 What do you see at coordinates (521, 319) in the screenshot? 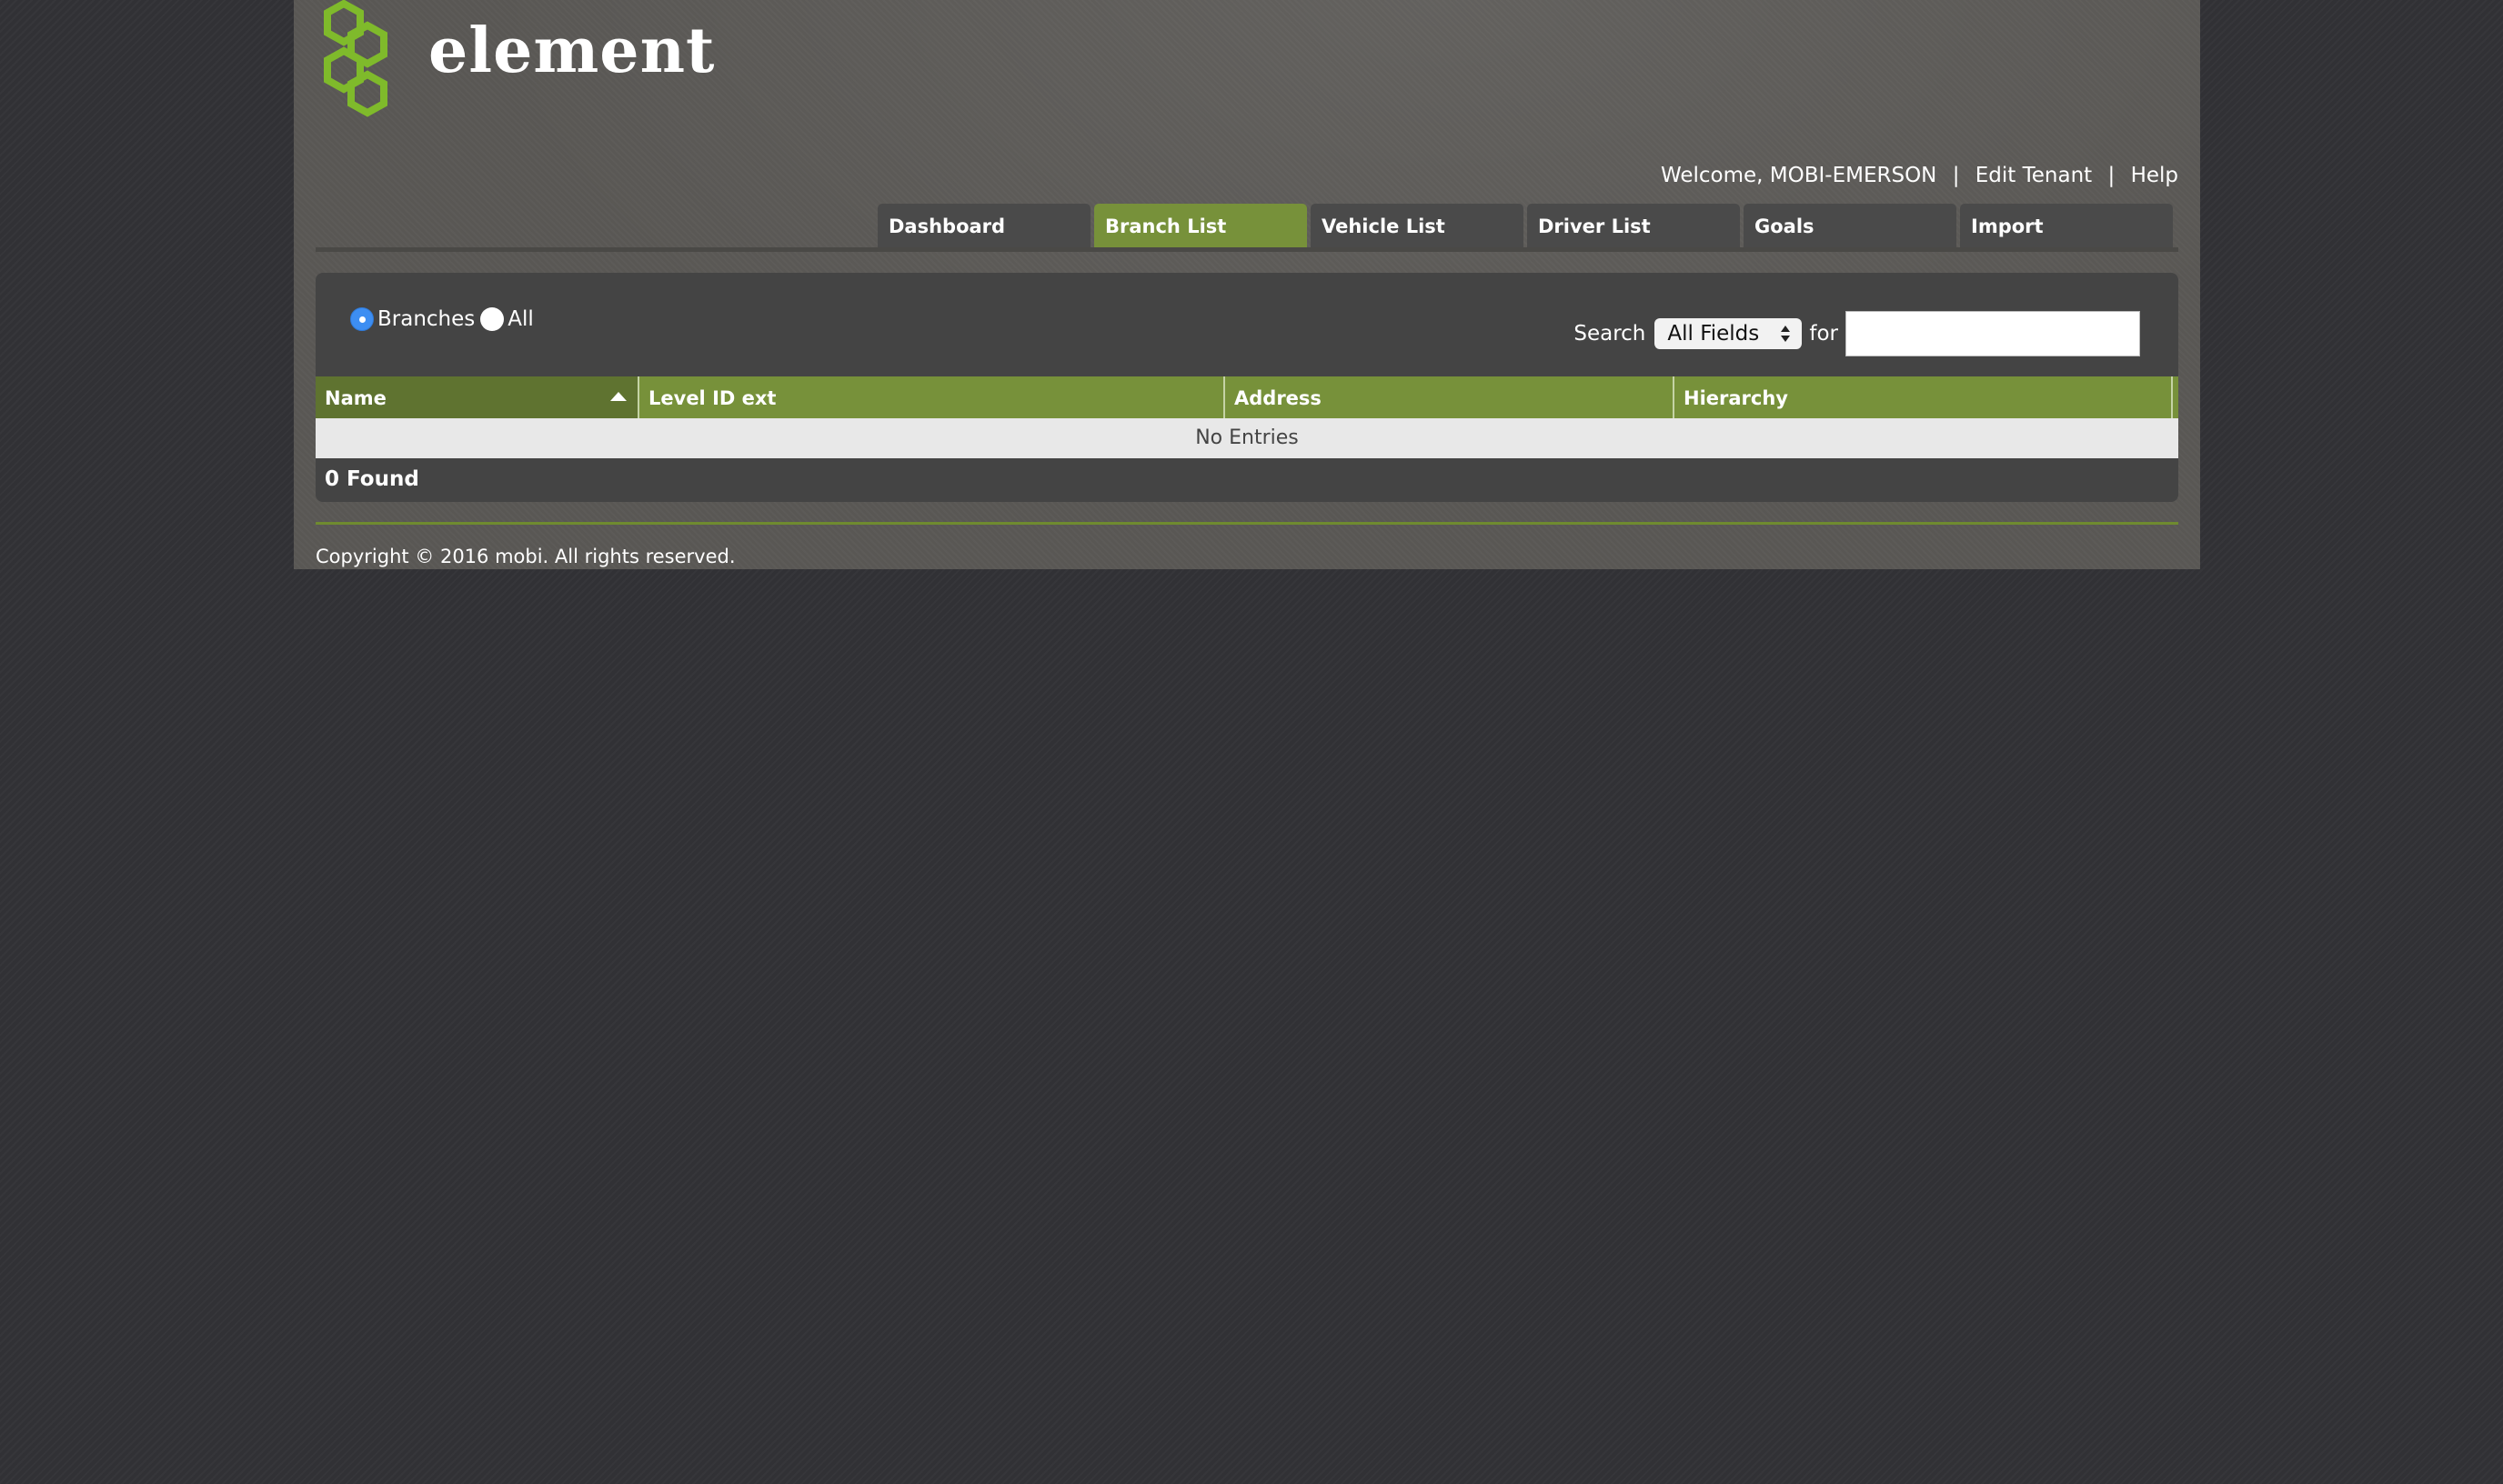
I see `all-radio-label: All` at bounding box center [521, 319].